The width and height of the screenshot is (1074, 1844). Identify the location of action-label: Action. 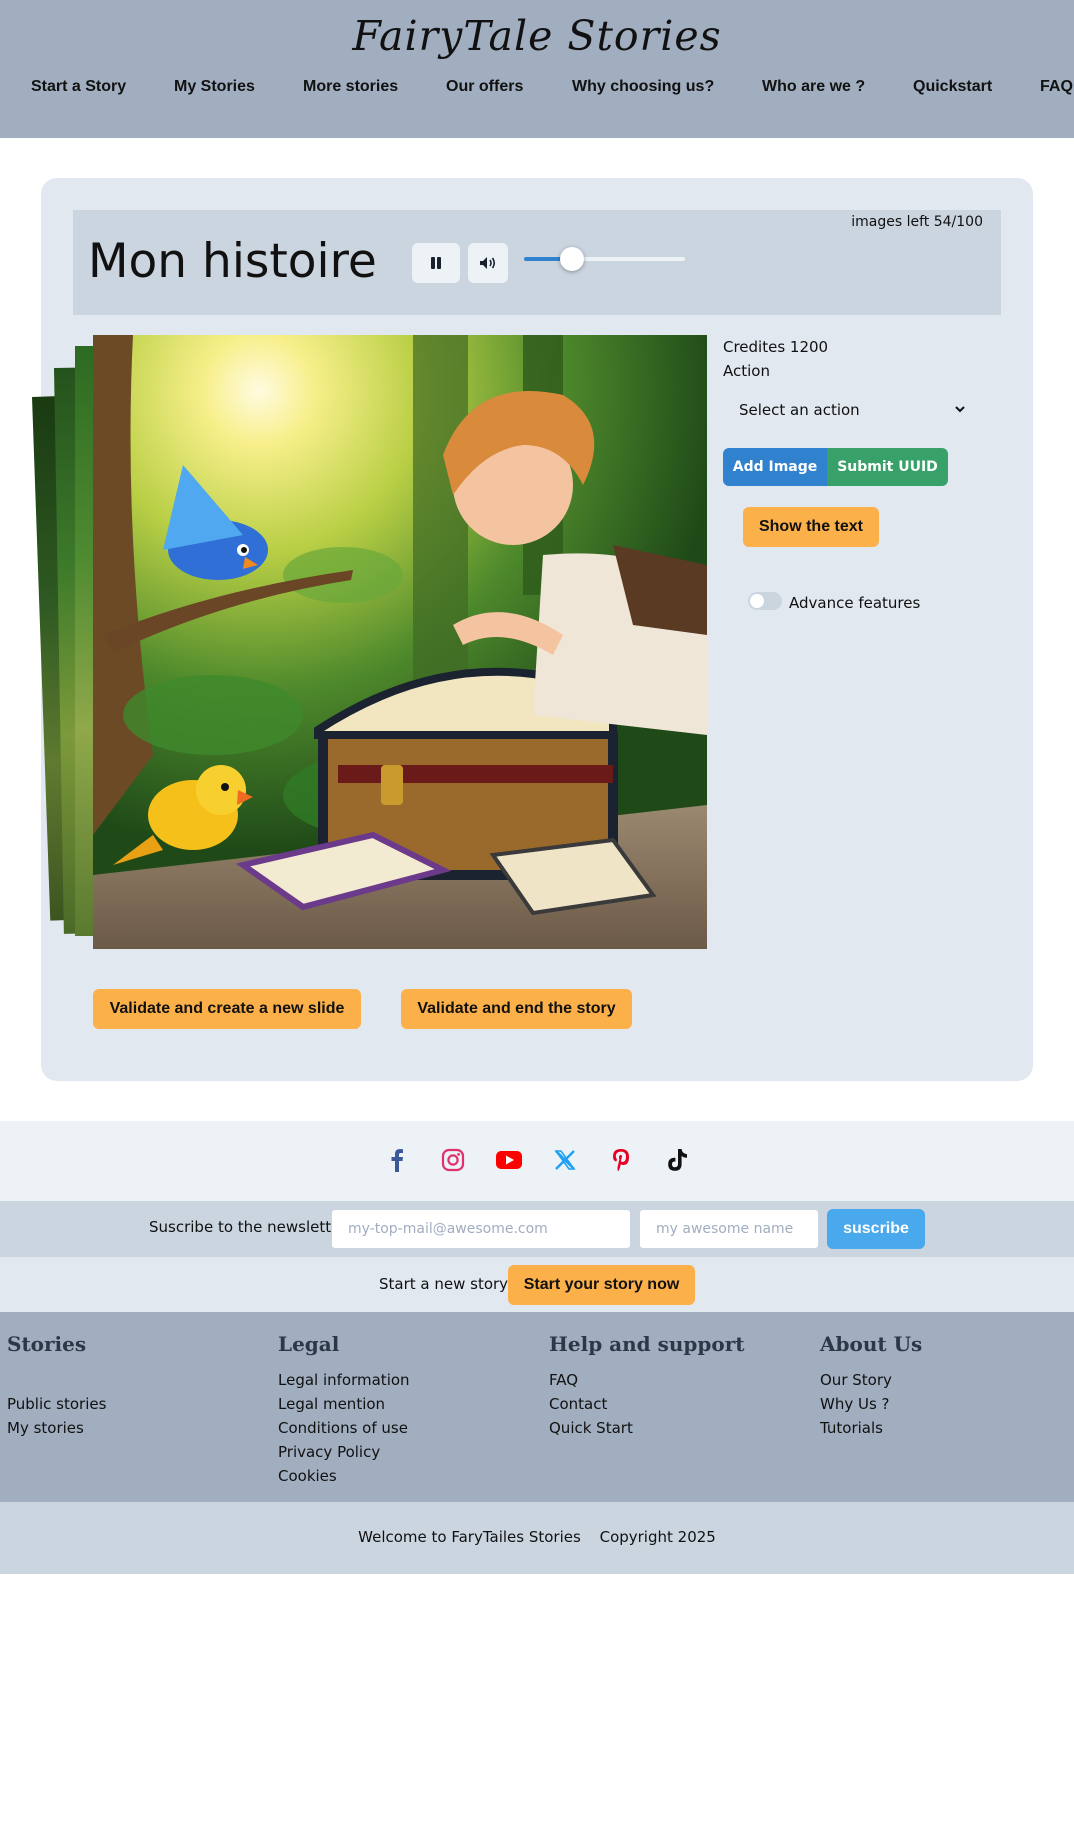
(746, 371).